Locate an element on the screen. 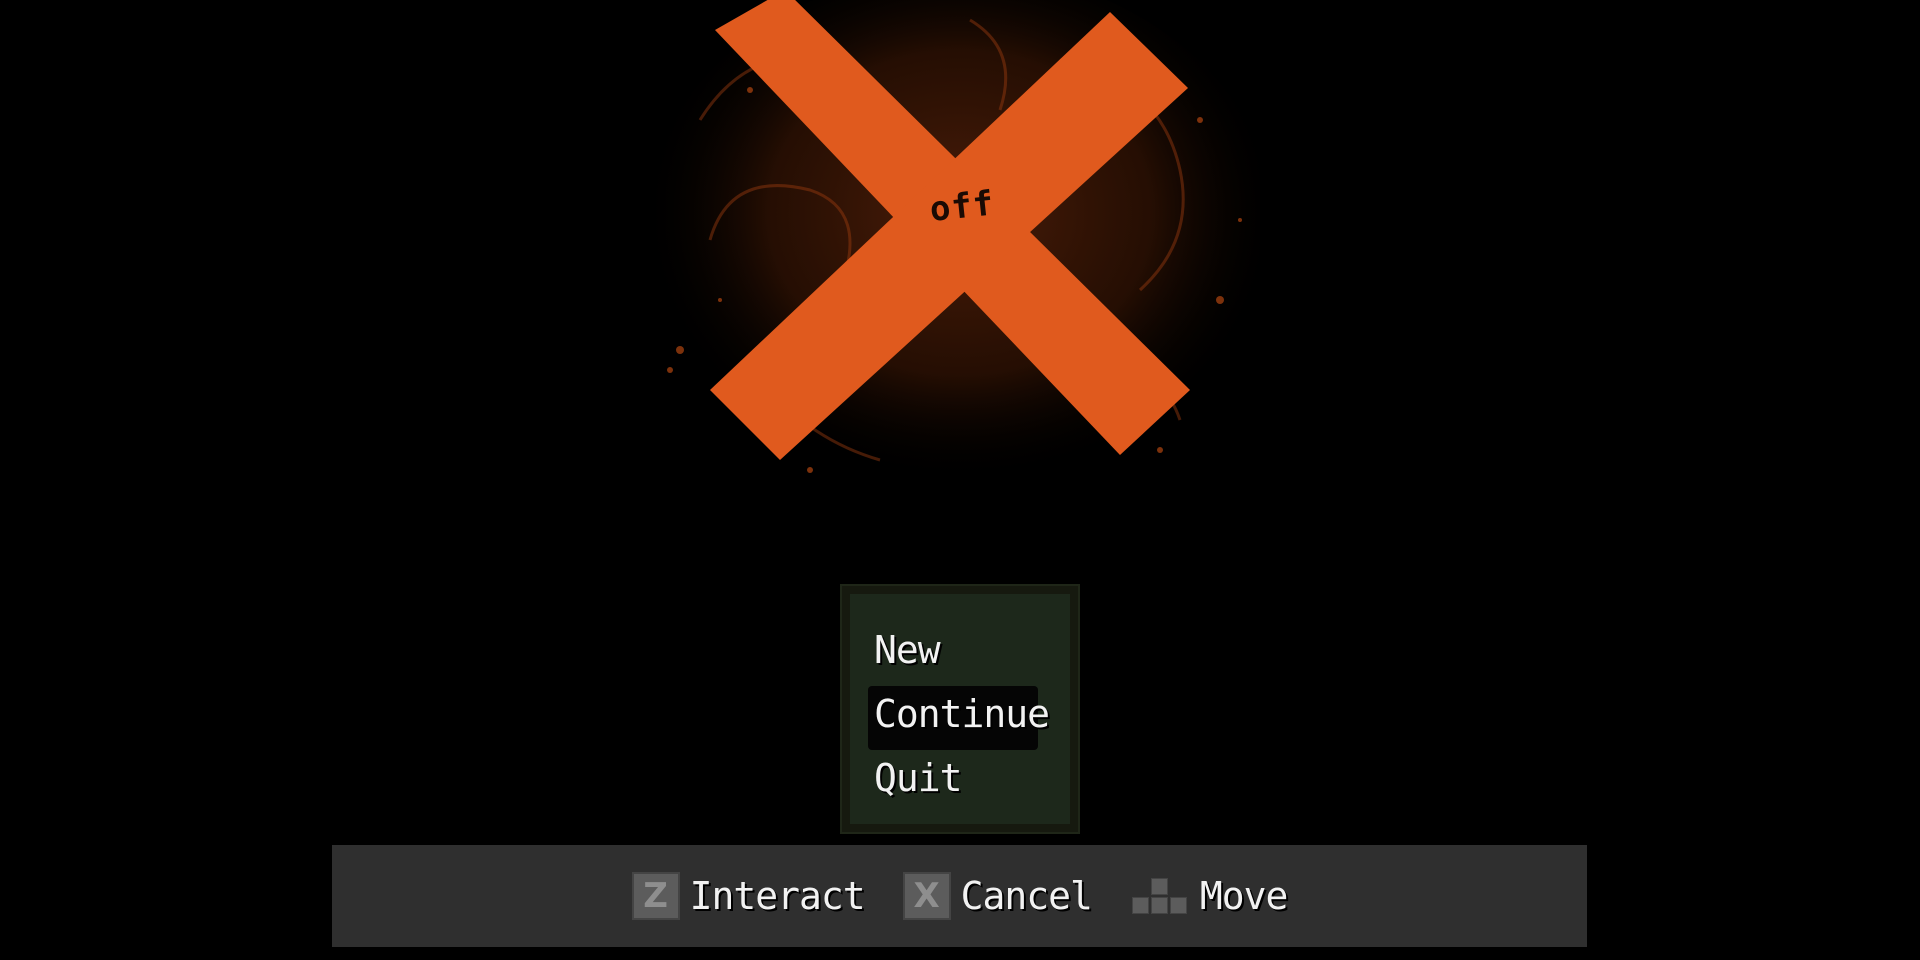  menu-item-new-game: New Game is located at coordinates (953, 679).